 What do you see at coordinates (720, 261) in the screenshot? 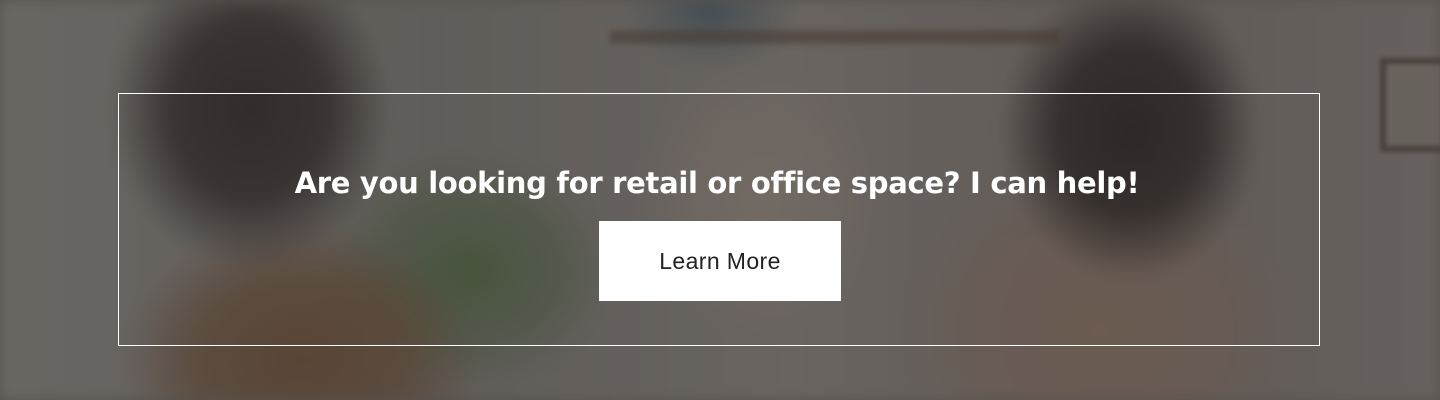
I see `learn-more-button: Learn More` at bounding box center [720, 261].